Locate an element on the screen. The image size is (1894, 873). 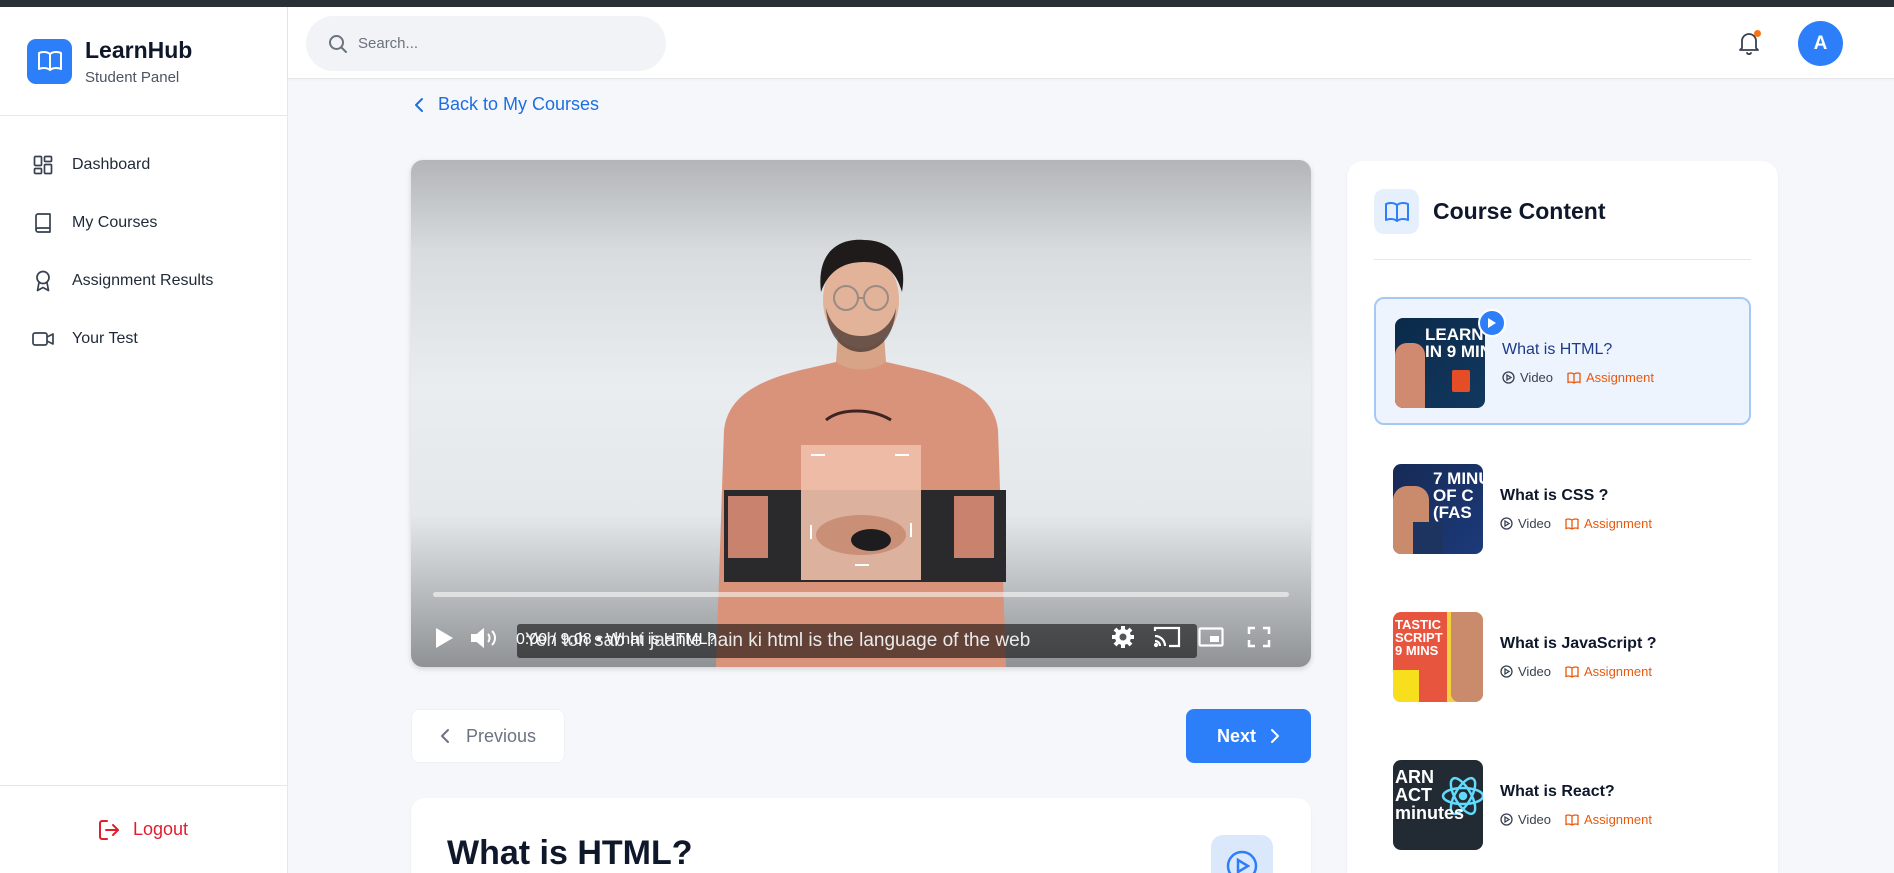
fullscreen-icon is located at coordinates (1259, 637).